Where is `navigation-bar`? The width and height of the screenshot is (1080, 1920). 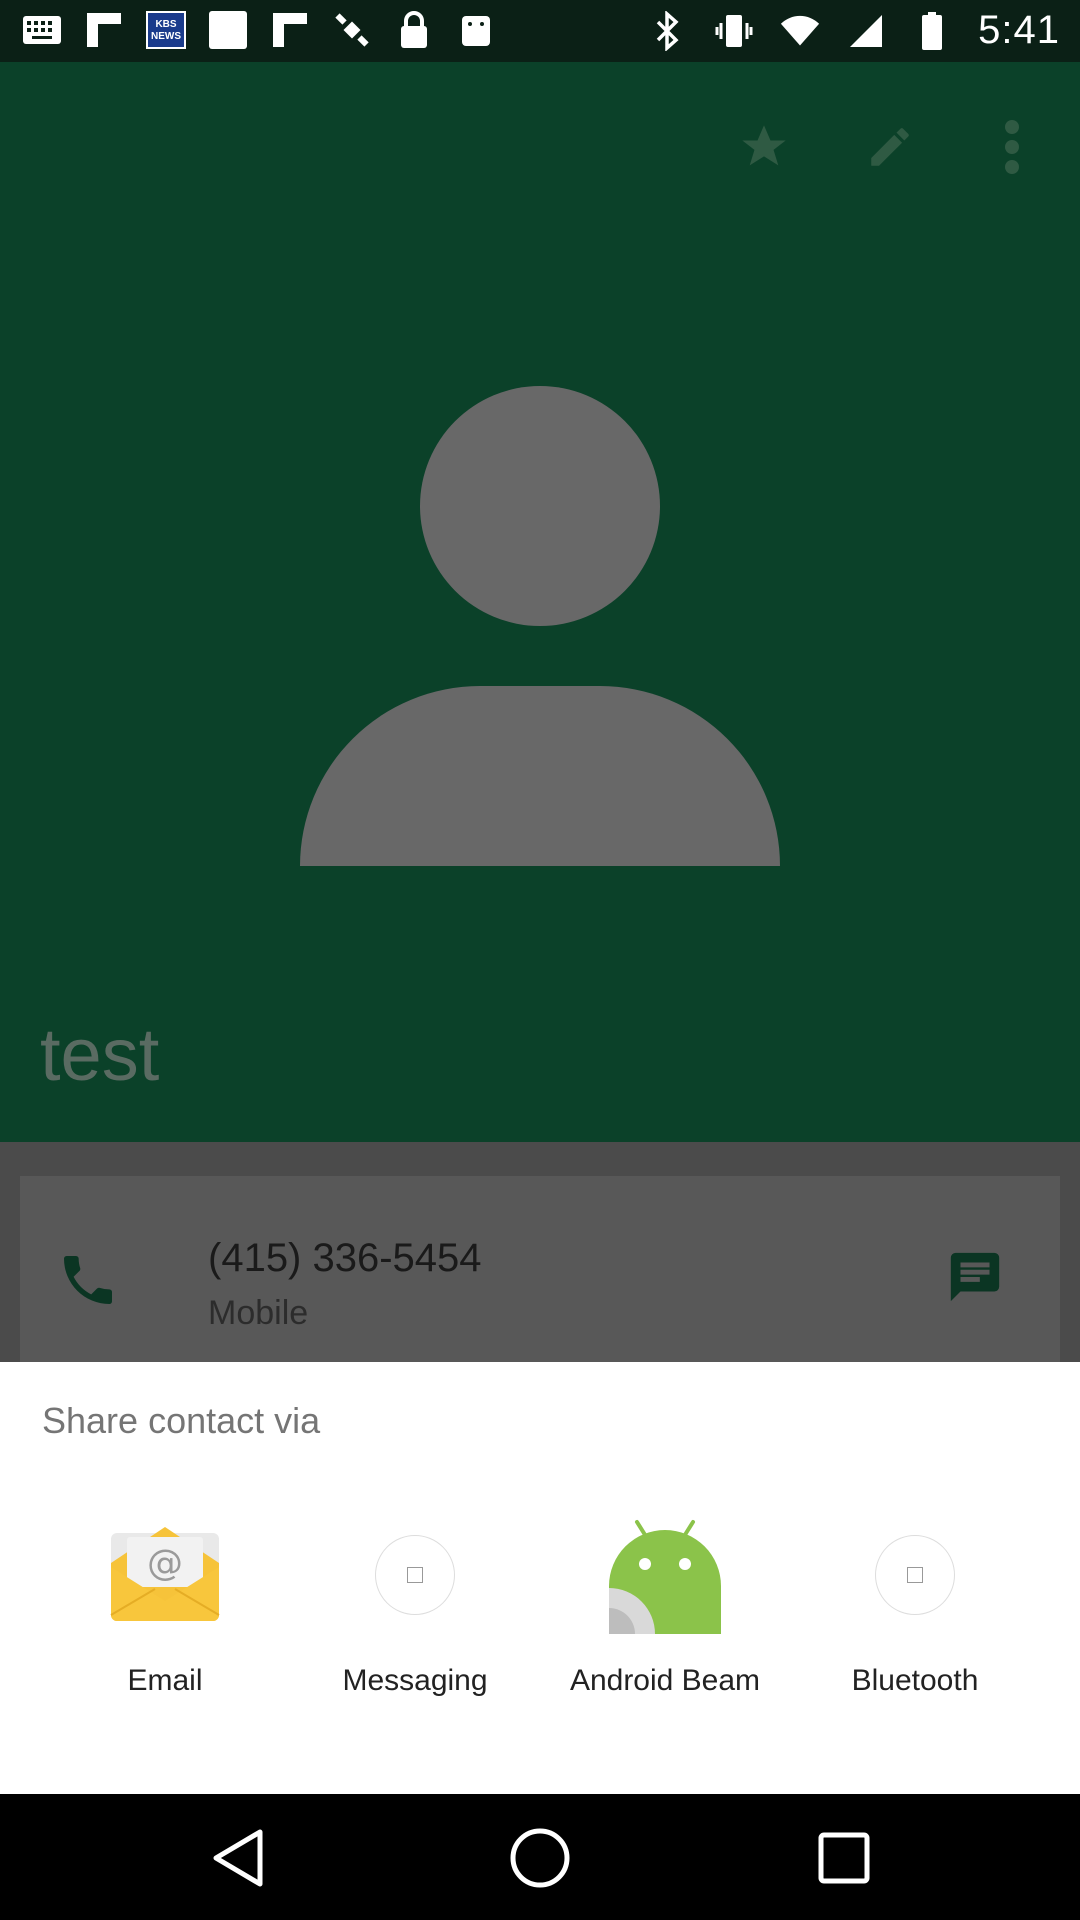
navigation-bar is located at coordinates (540, 1857).